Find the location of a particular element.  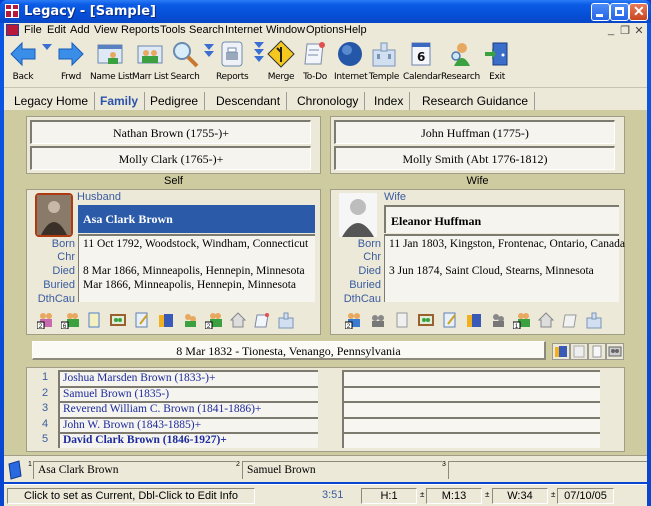

child-row: Joshua Marsden Brown (1833-)+ is located at coordinates (188, 378).